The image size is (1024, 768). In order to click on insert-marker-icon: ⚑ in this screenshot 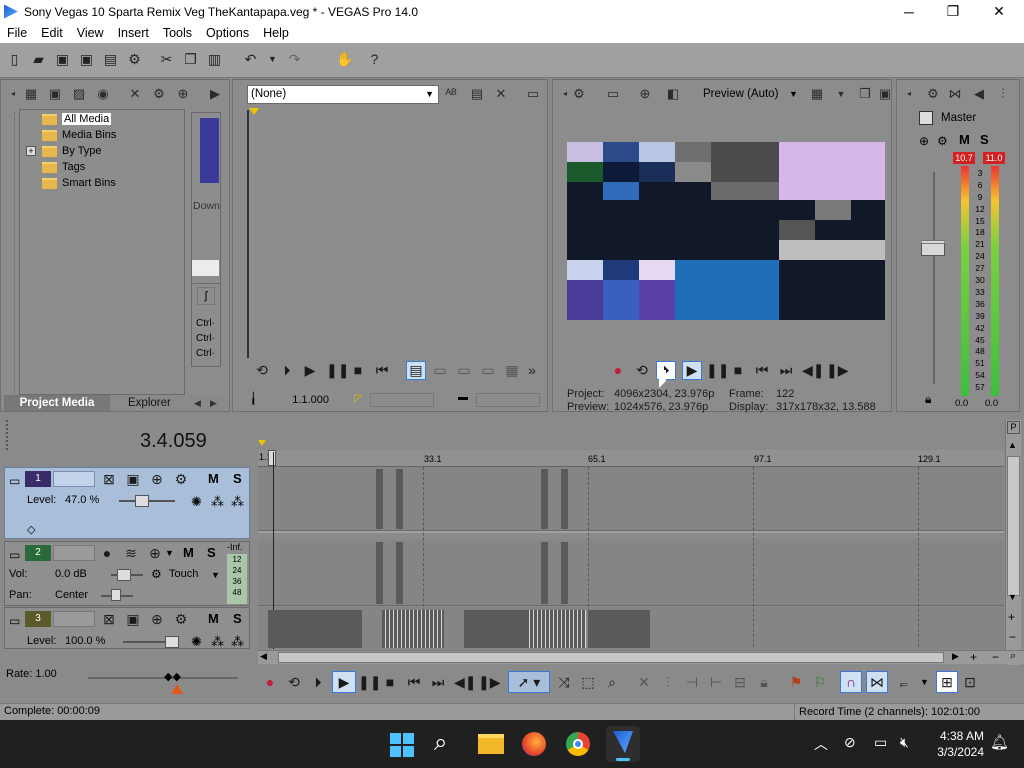, I will do `click(796, 682)`.